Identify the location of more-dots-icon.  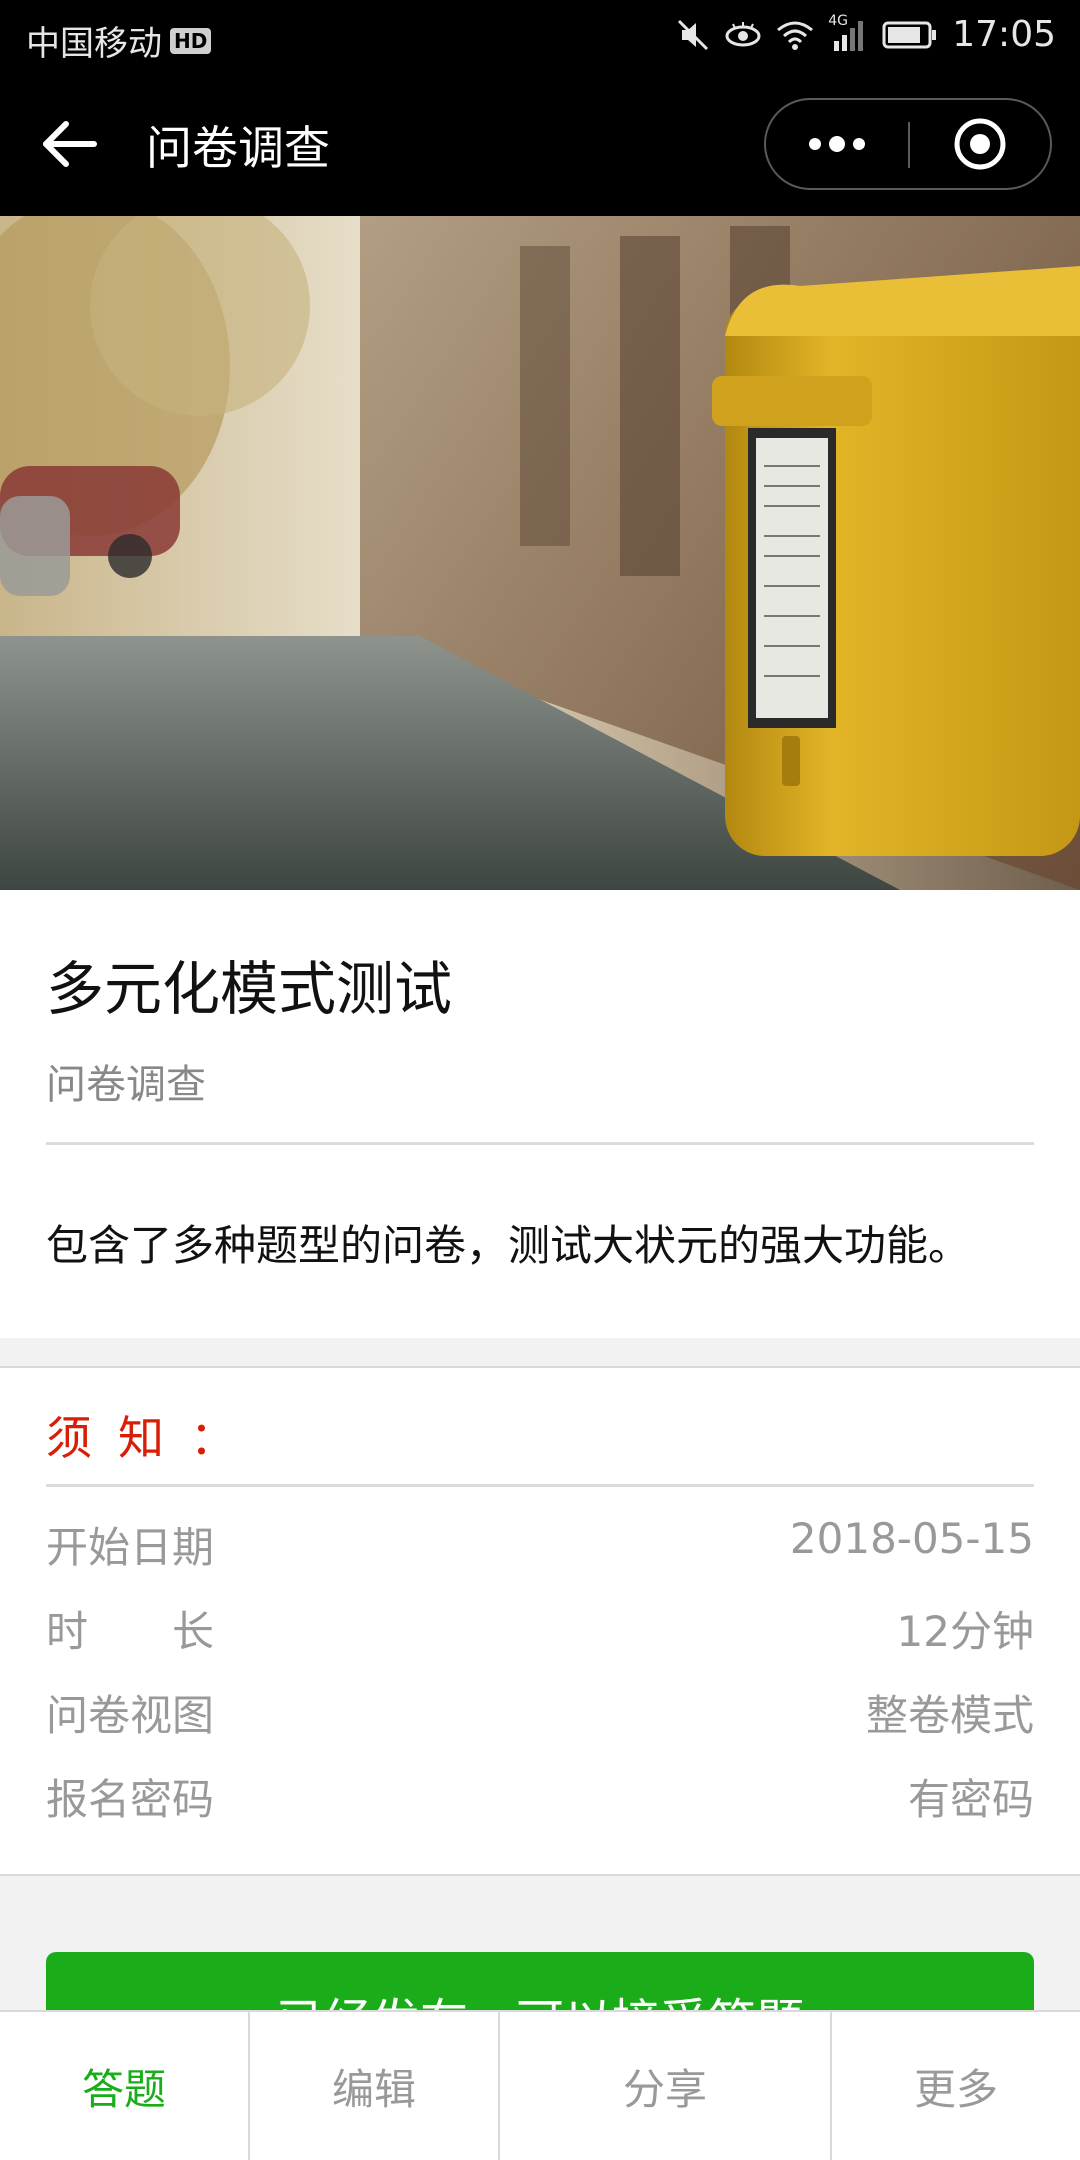
(837, 144).